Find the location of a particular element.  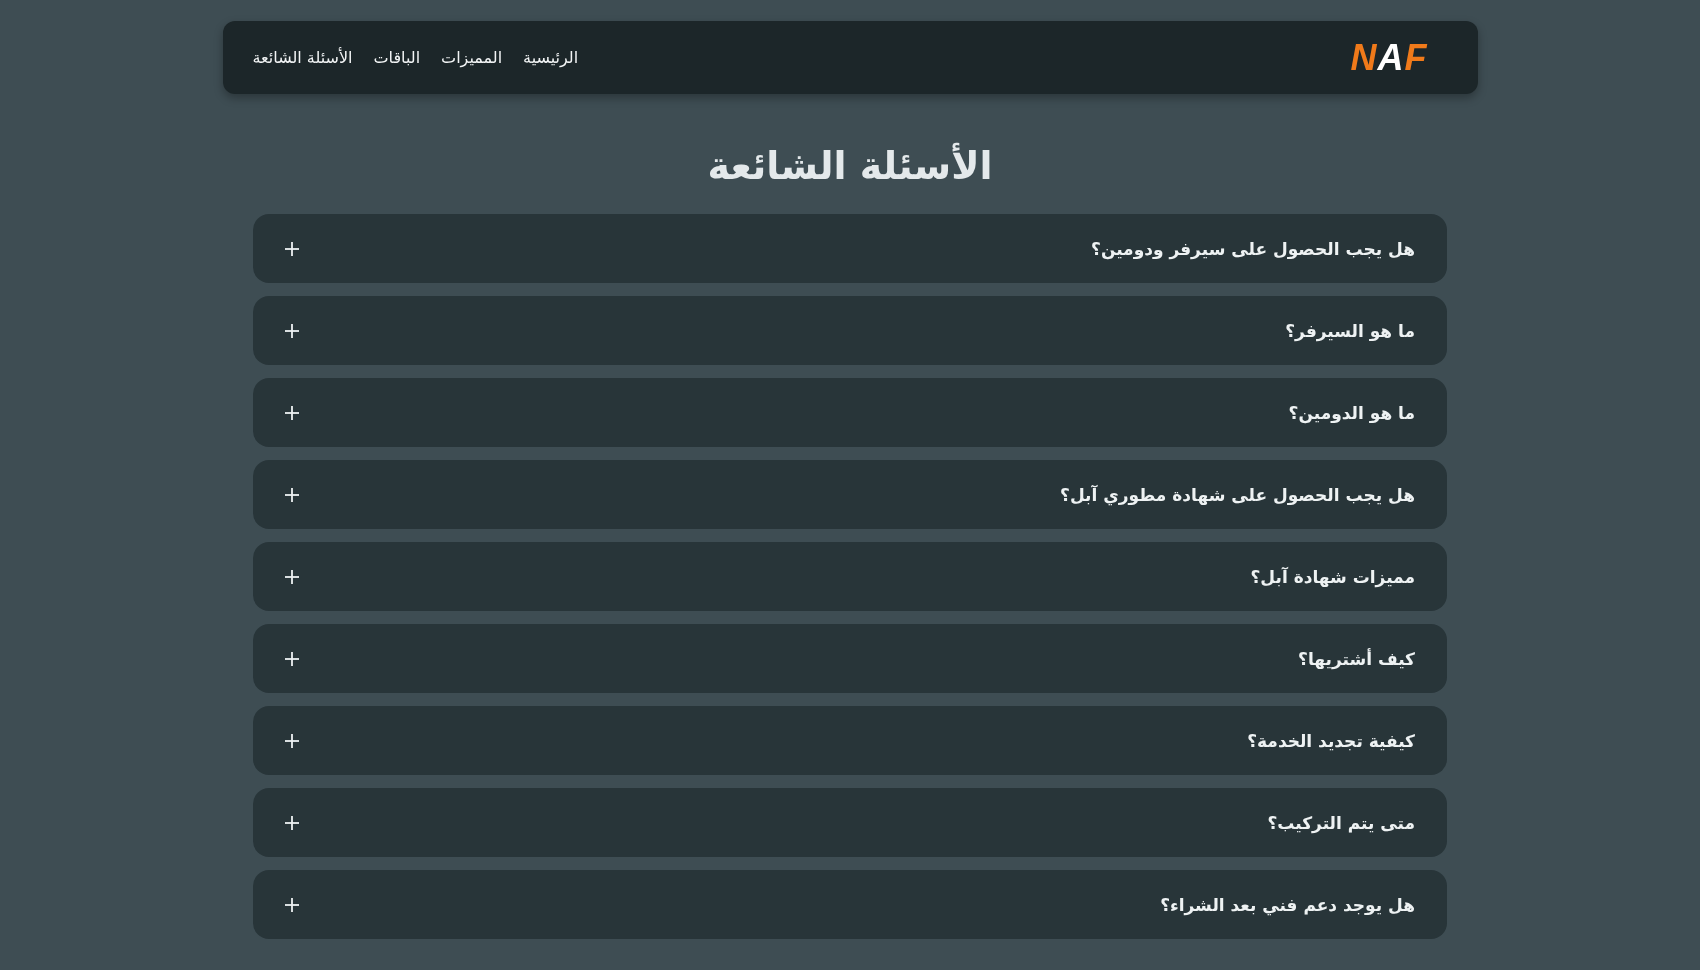

faq-question: مميزات شهادة آبل؟ is located at coordinates (850, 576).